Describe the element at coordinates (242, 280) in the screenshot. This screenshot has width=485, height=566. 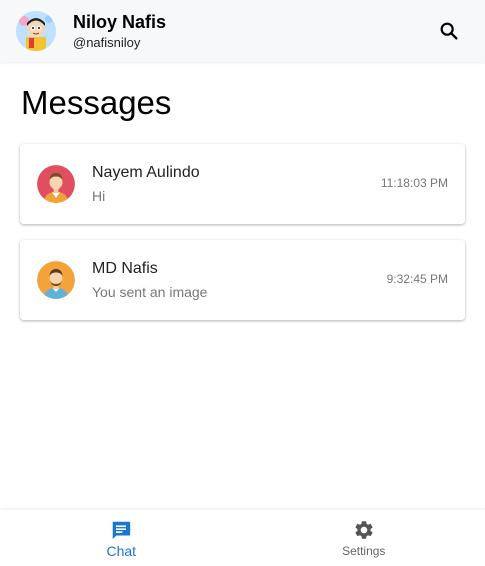
I see `conversation-item: MD Nafis You sent an image 9:32:45 PM` at that location.